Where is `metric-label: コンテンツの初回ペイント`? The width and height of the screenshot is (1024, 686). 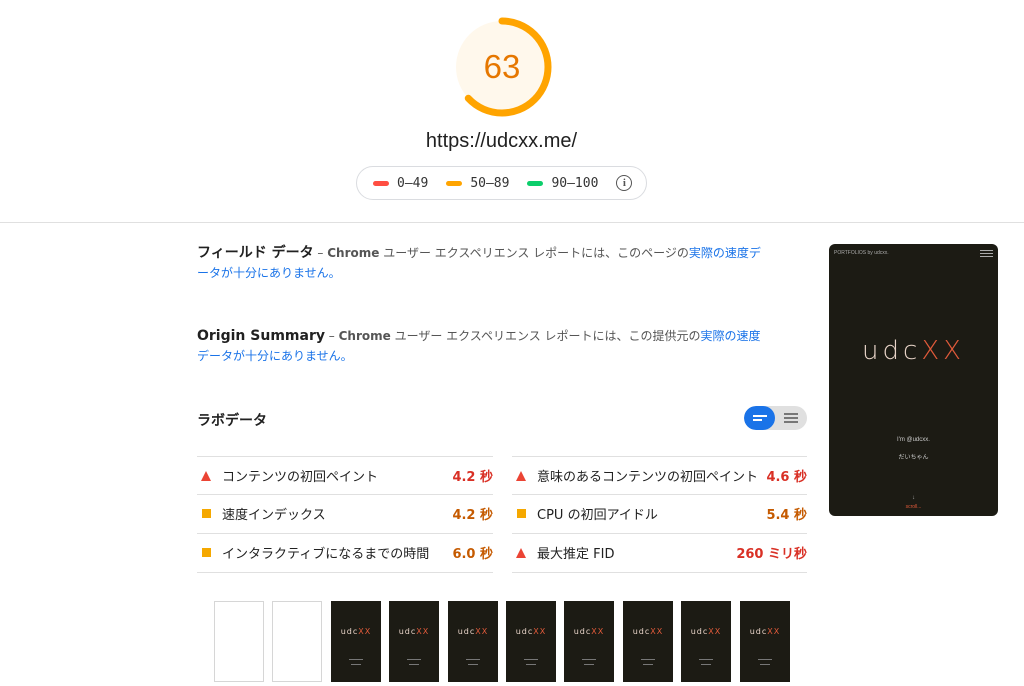 metric-label: コンテンツの初回ペイント is located at coordinates (300, 477).